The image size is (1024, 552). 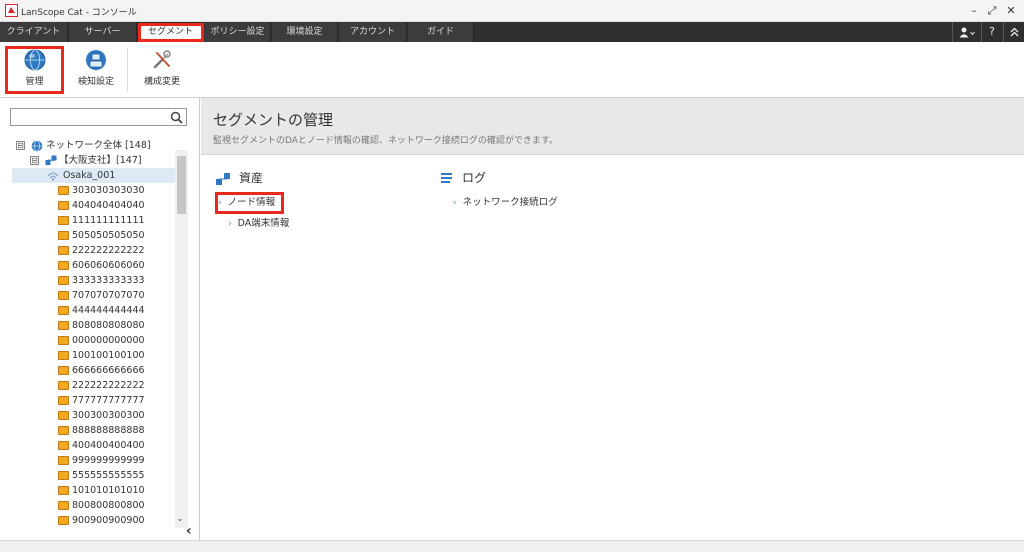 I want to click on tree-item-label: Osaka_001, so click(x=89, y=175).